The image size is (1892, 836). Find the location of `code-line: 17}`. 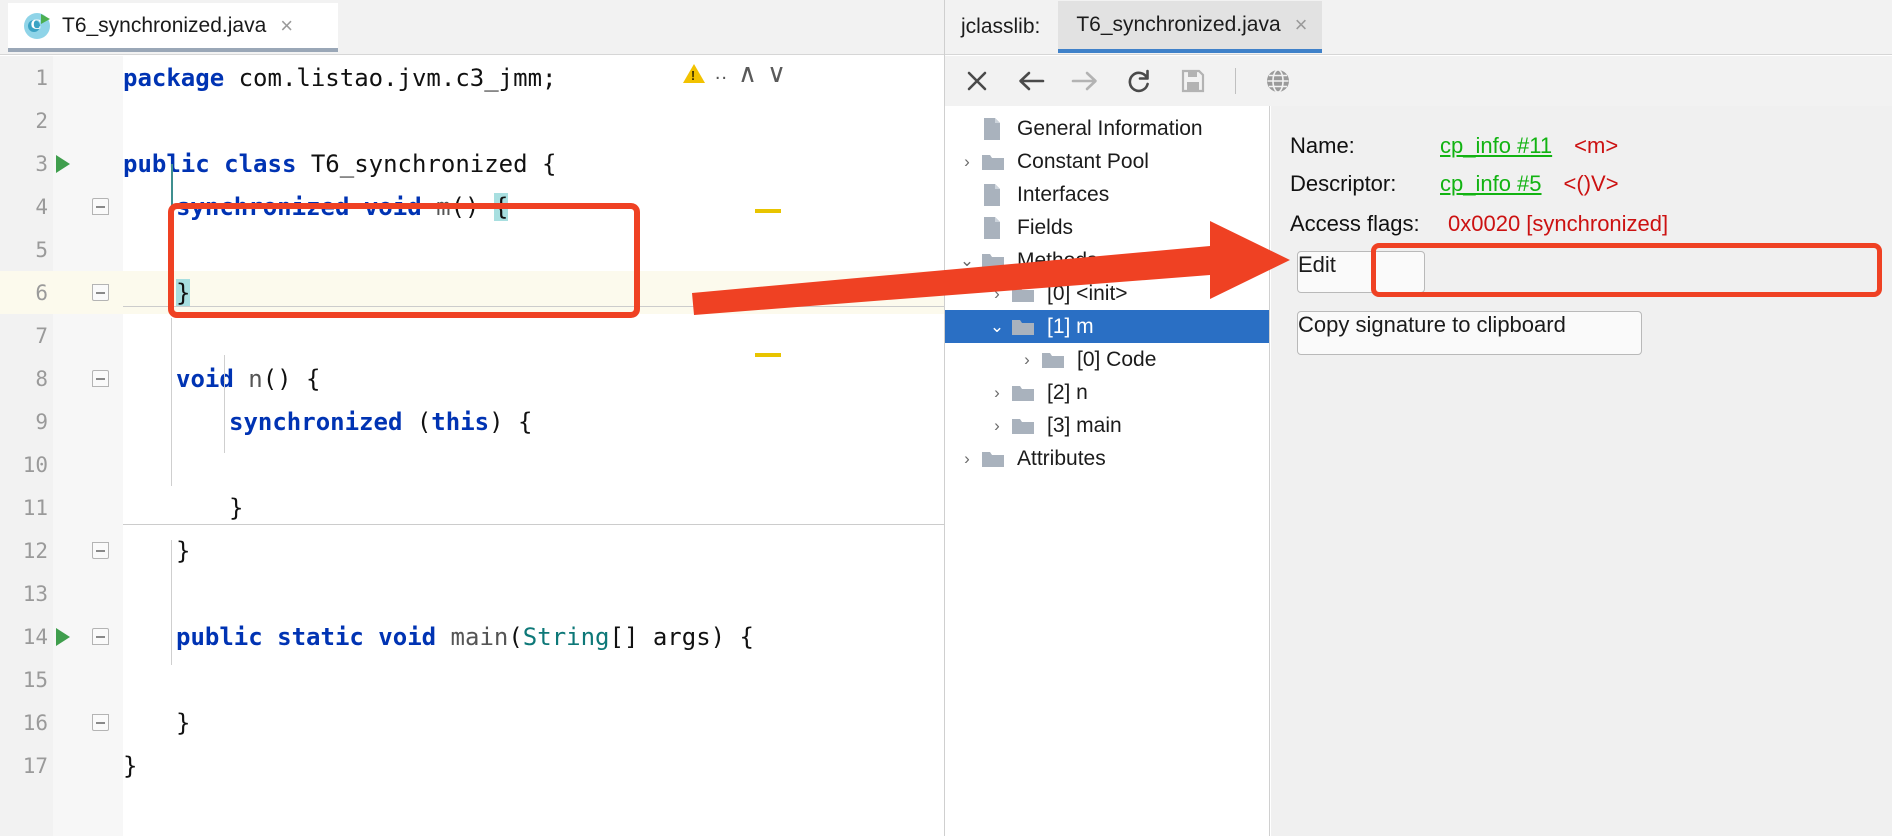

code-line: 17} is located at coordinates (472, 765).